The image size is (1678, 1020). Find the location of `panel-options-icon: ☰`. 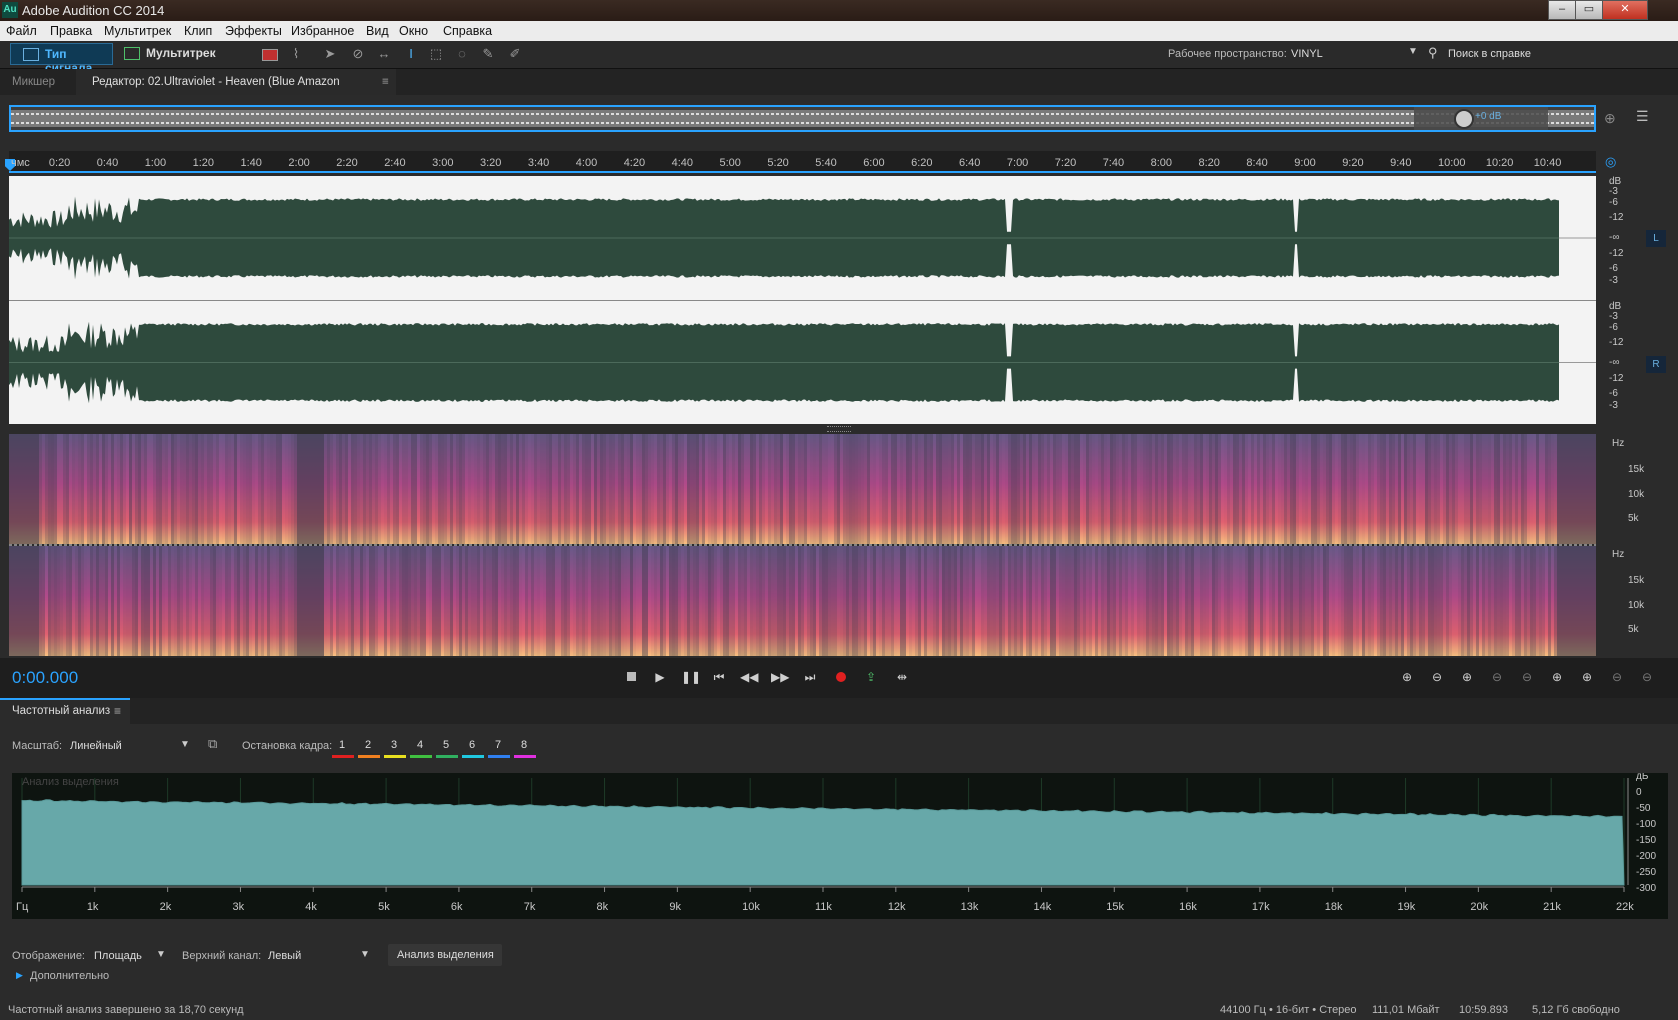

panel-options-icon: ☰ is located at coordinates (1642, 116).